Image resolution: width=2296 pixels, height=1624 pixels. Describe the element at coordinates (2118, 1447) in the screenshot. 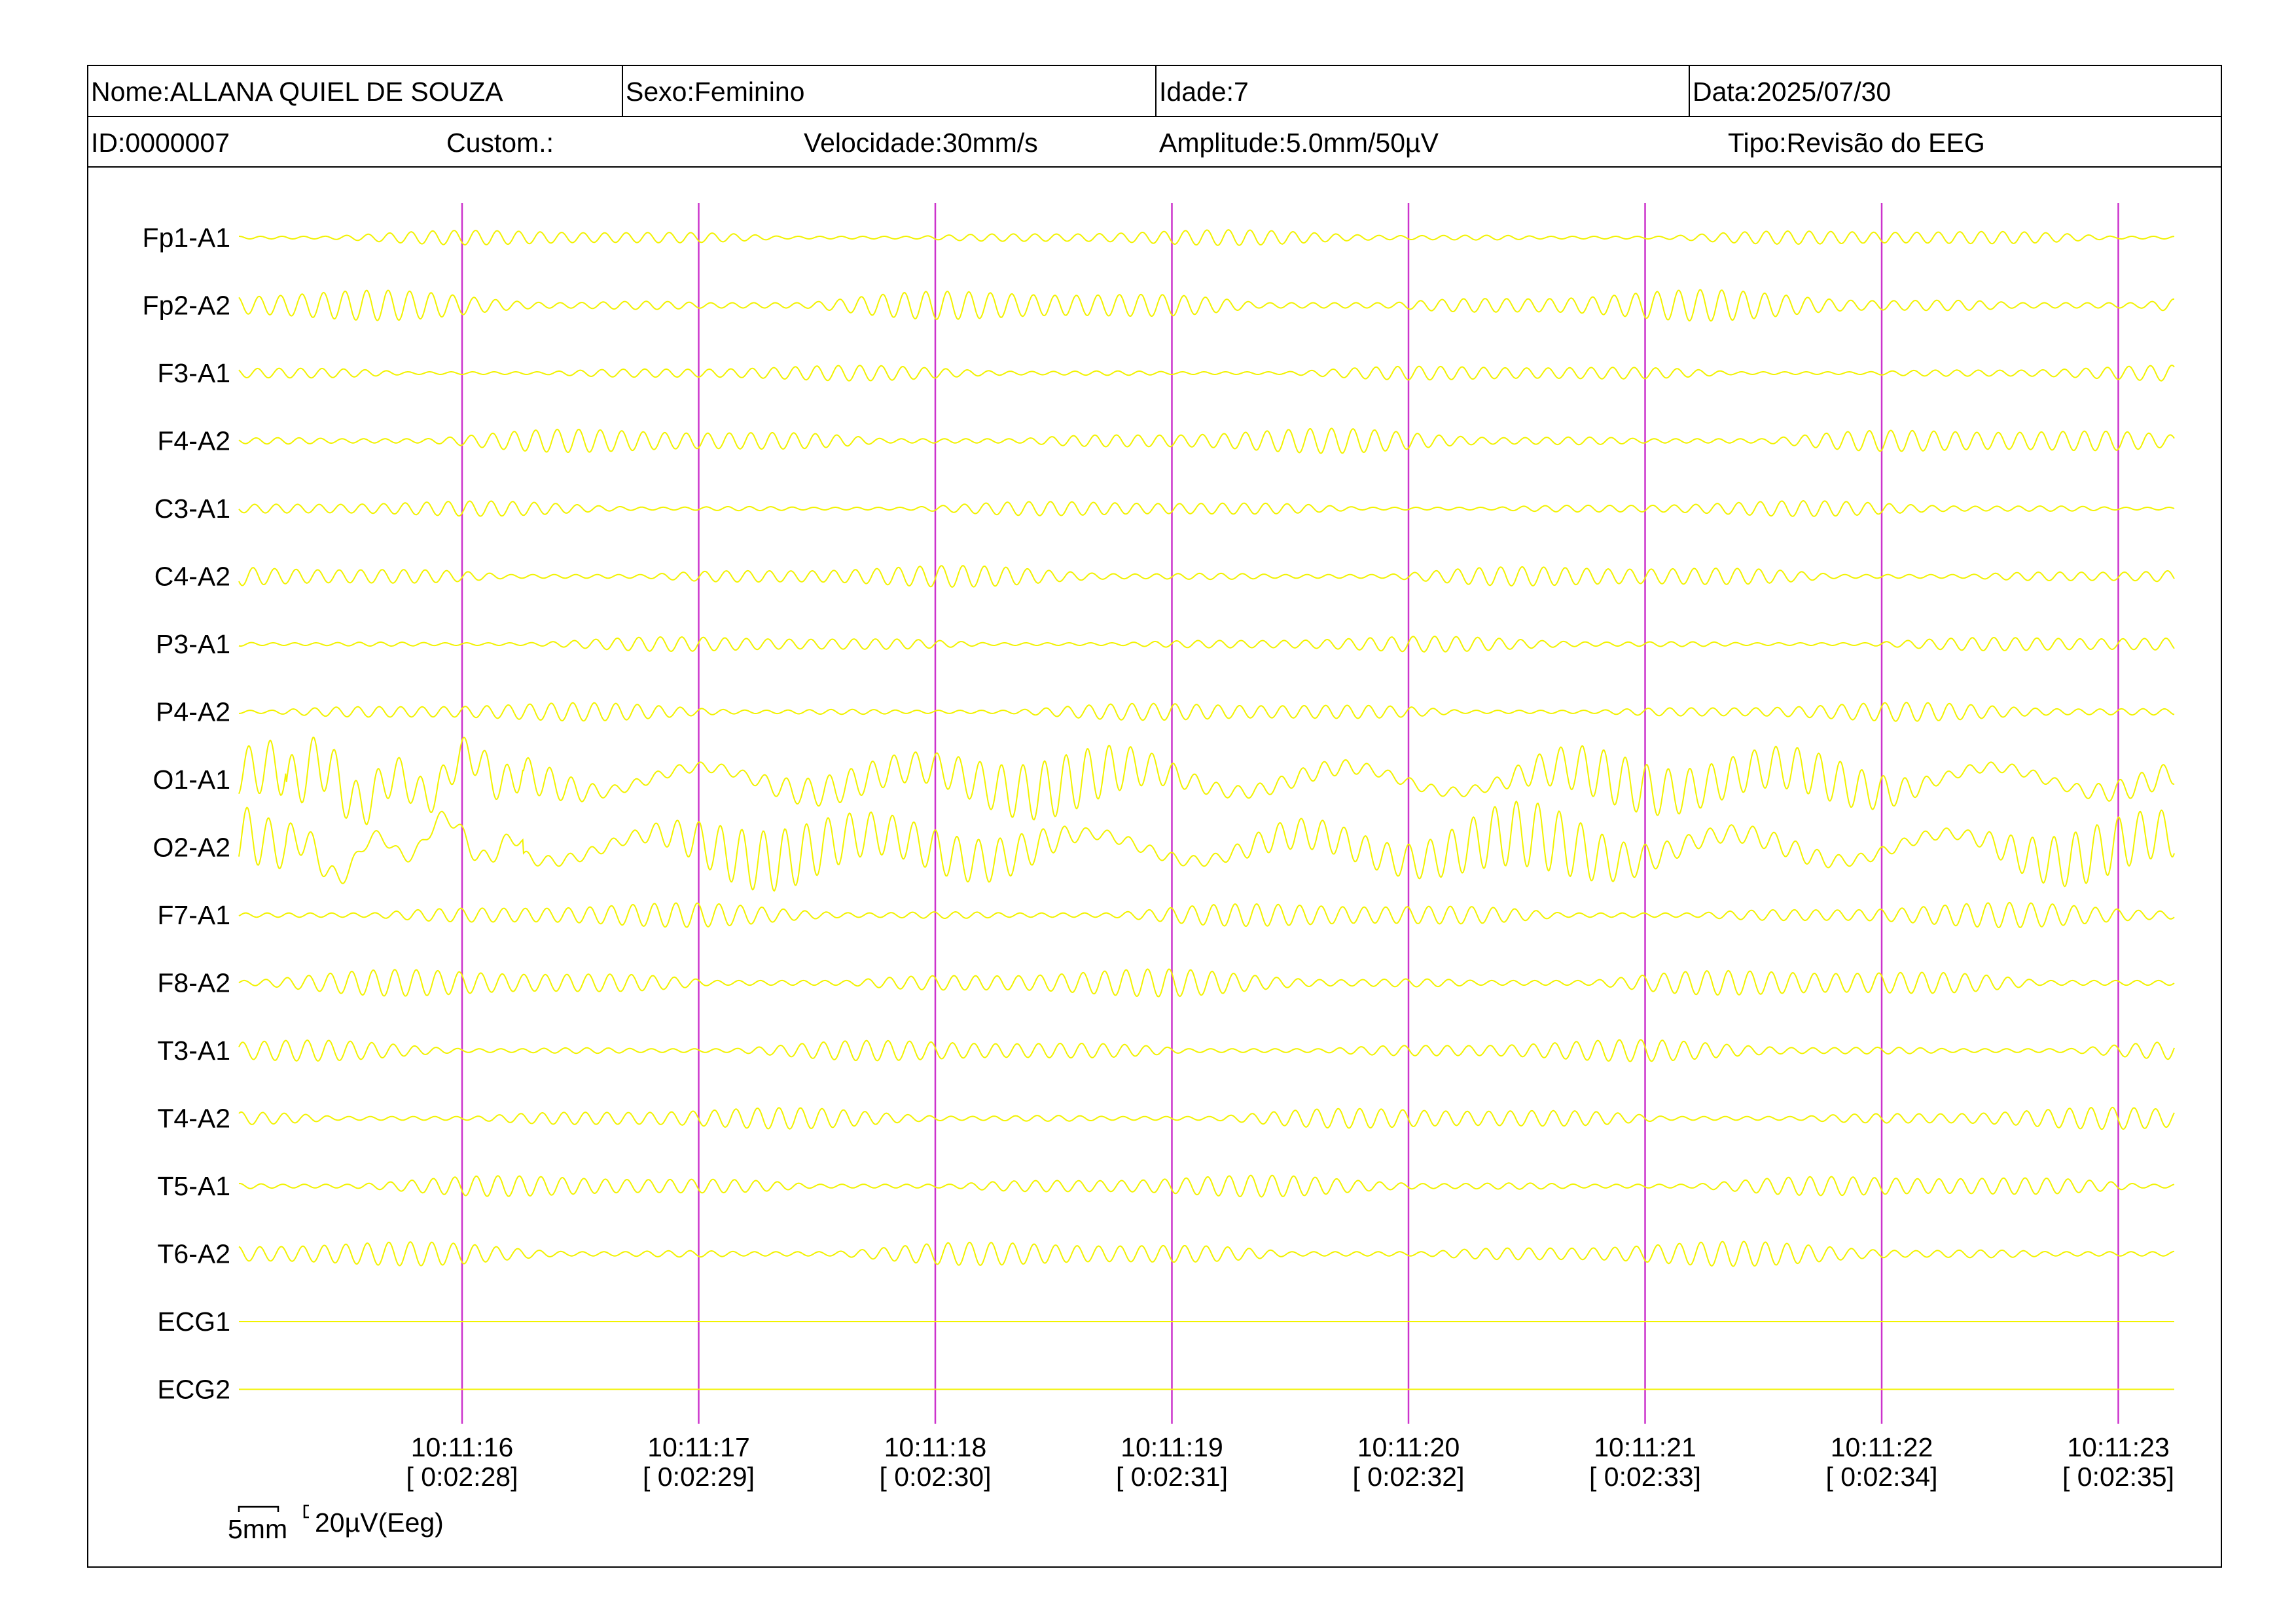

I see `time-clock-label: 10:11:23` at that location.